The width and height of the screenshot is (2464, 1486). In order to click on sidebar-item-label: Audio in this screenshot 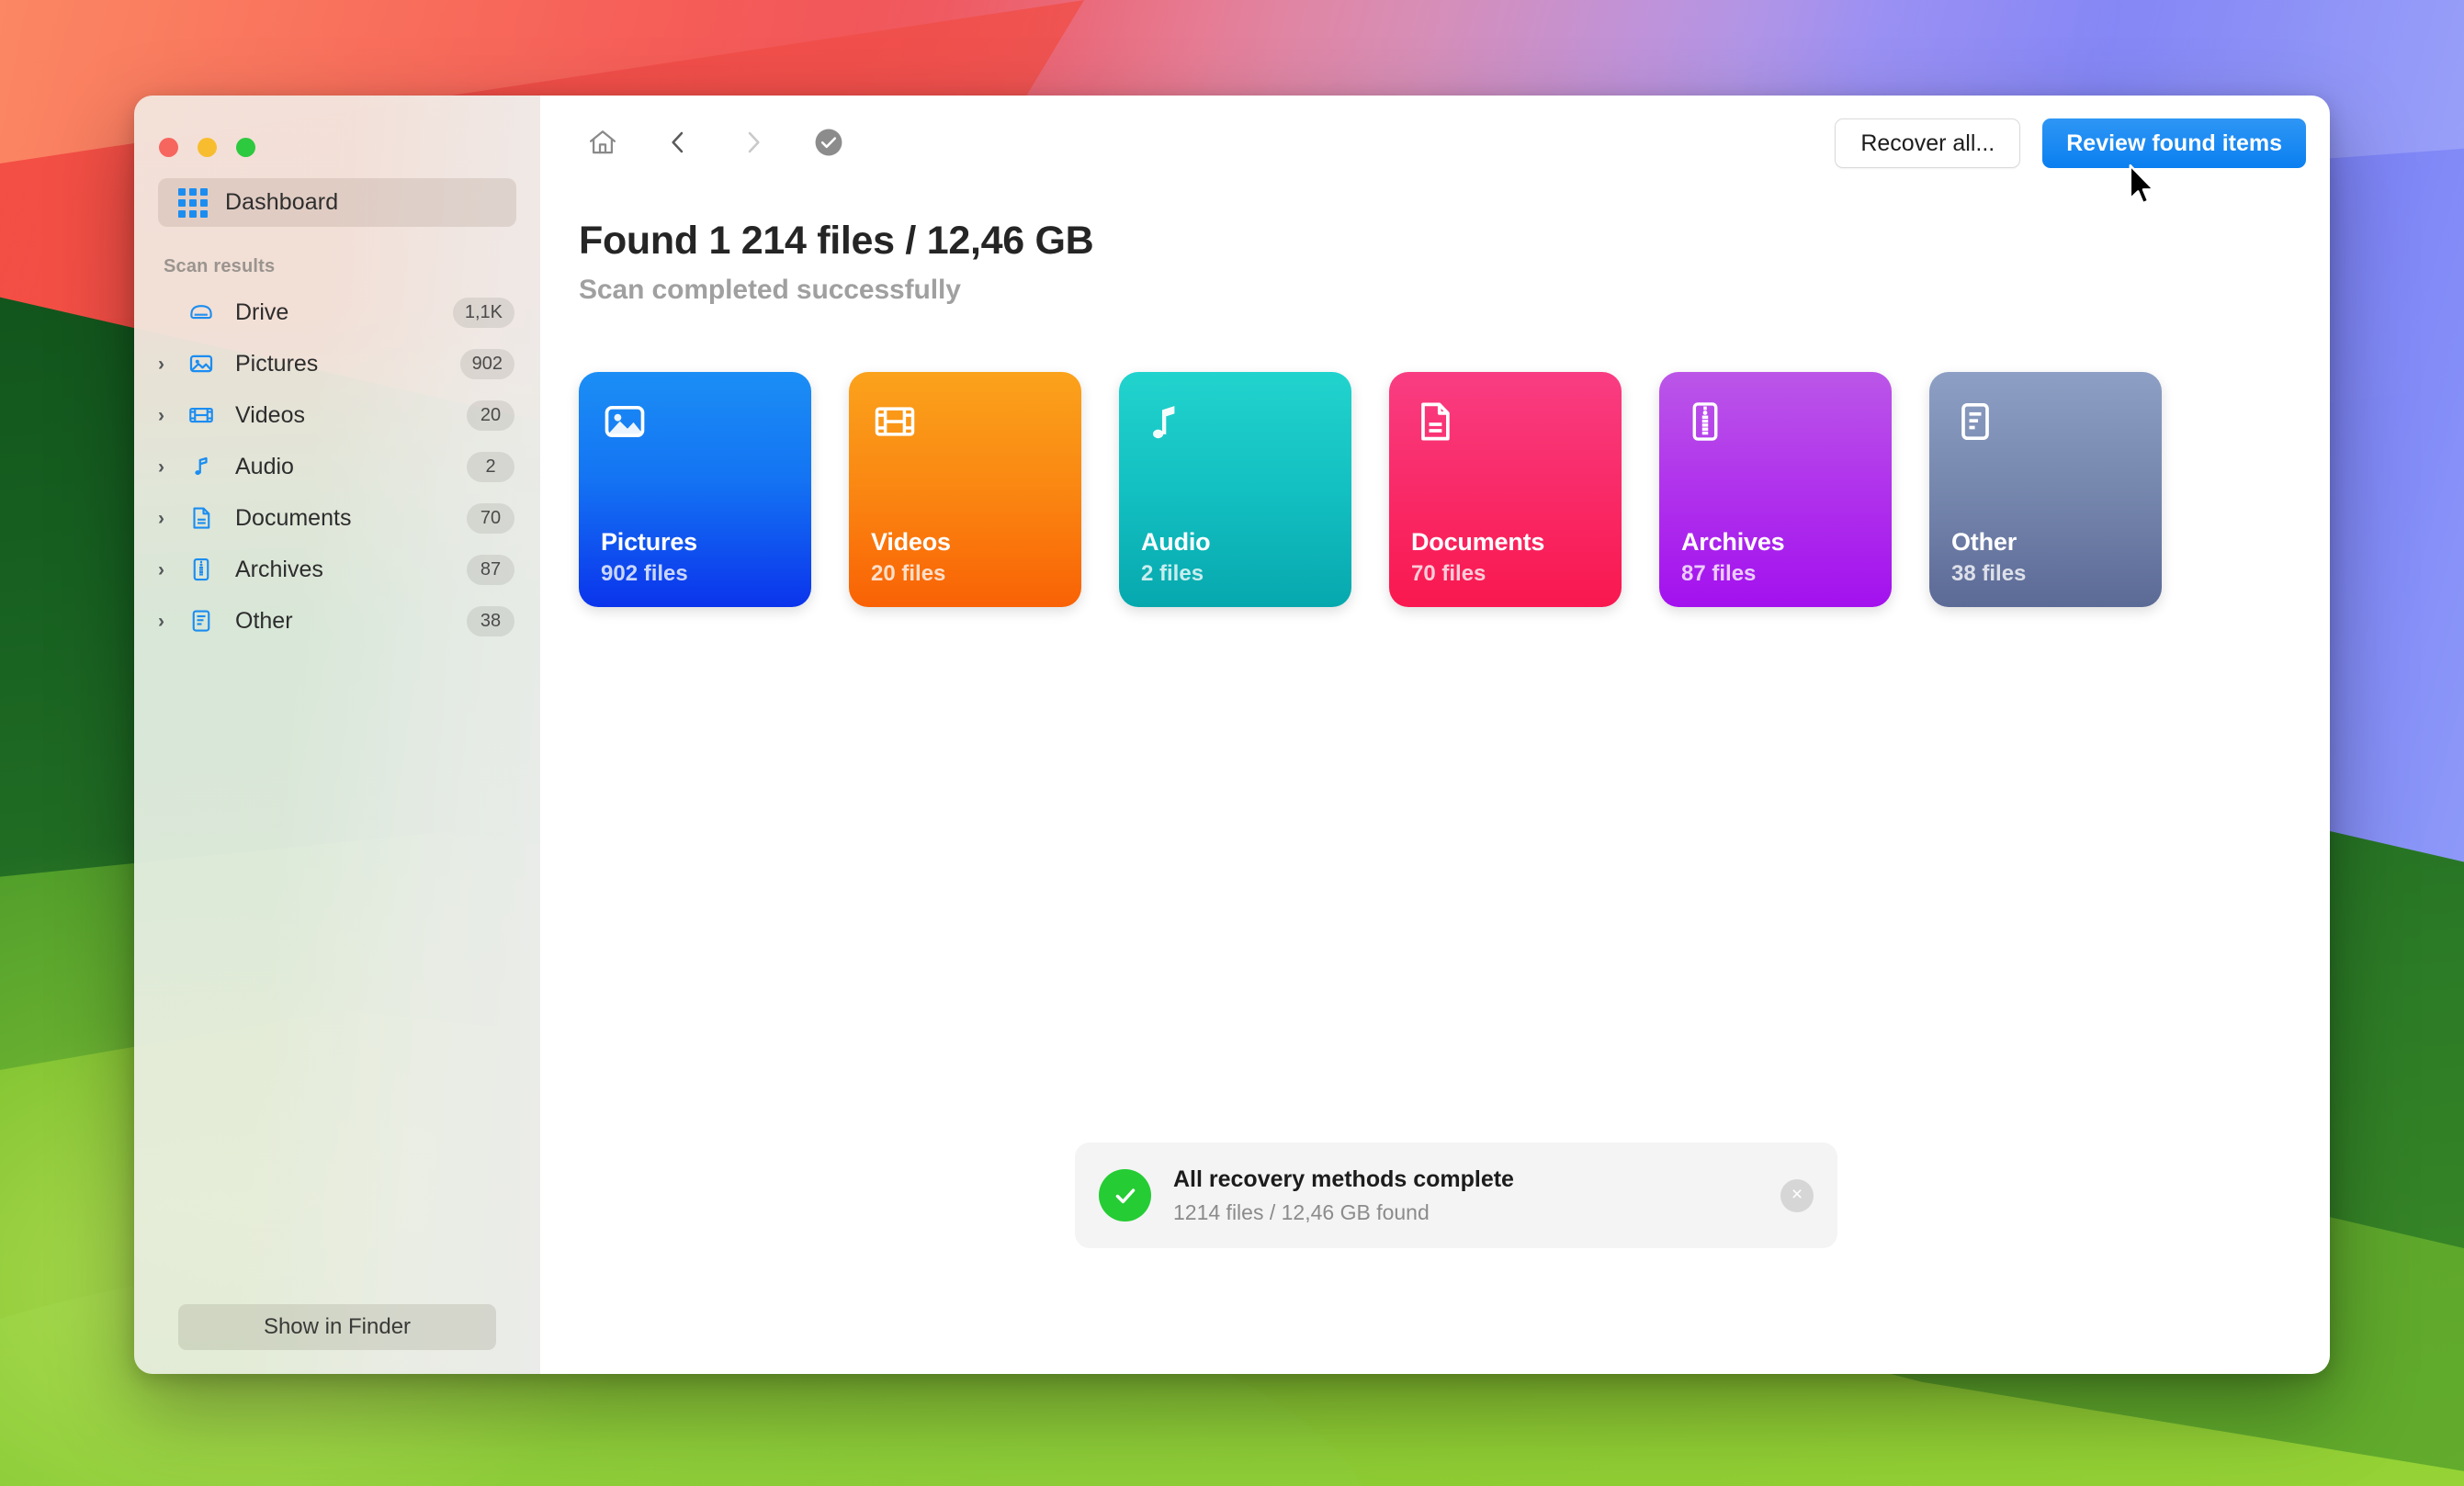, I will do `click(264, 466)`.